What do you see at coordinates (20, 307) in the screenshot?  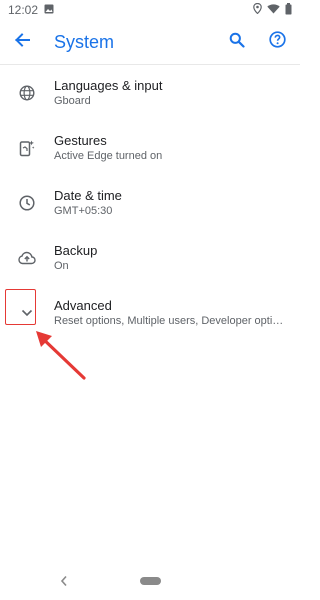 I see `annotation-highlight-box` at bounding box center [20, 307].